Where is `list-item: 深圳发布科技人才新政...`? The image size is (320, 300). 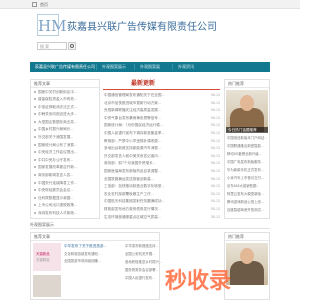 list-item: 深圳发布科技人才新政... is located at coordinates (65, 214).